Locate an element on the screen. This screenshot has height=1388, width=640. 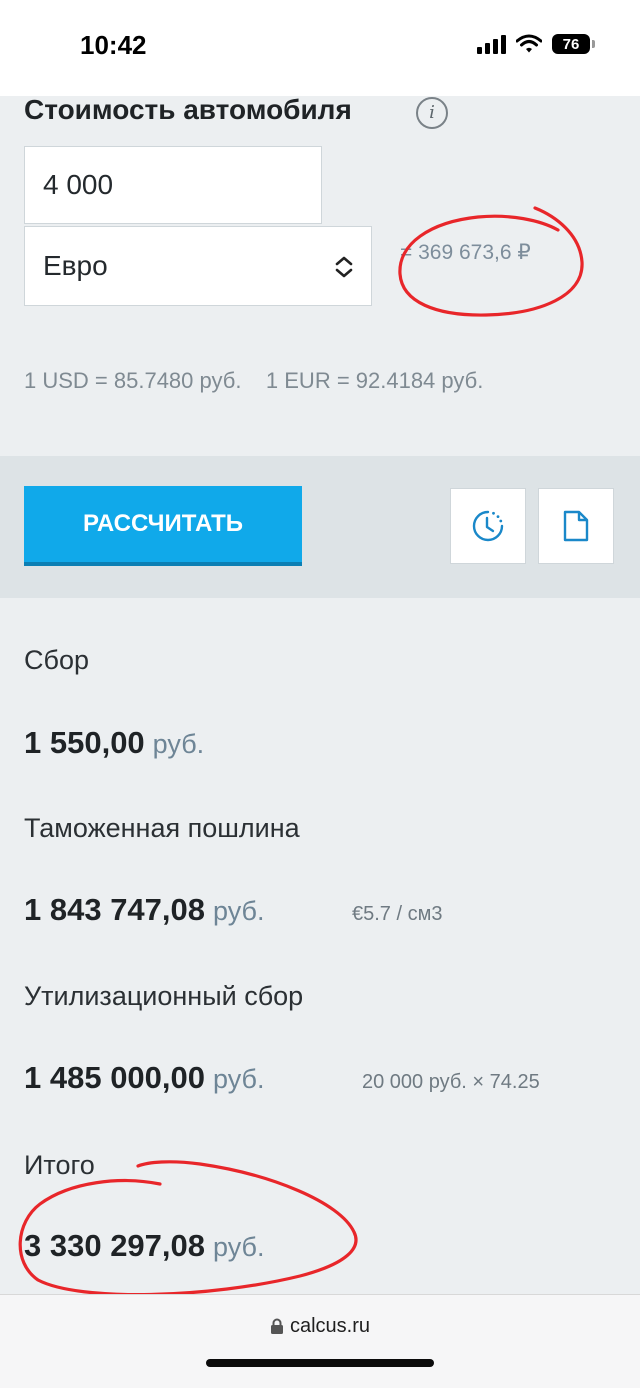
total-unit: руб. is located at coordinates (239, 1247).